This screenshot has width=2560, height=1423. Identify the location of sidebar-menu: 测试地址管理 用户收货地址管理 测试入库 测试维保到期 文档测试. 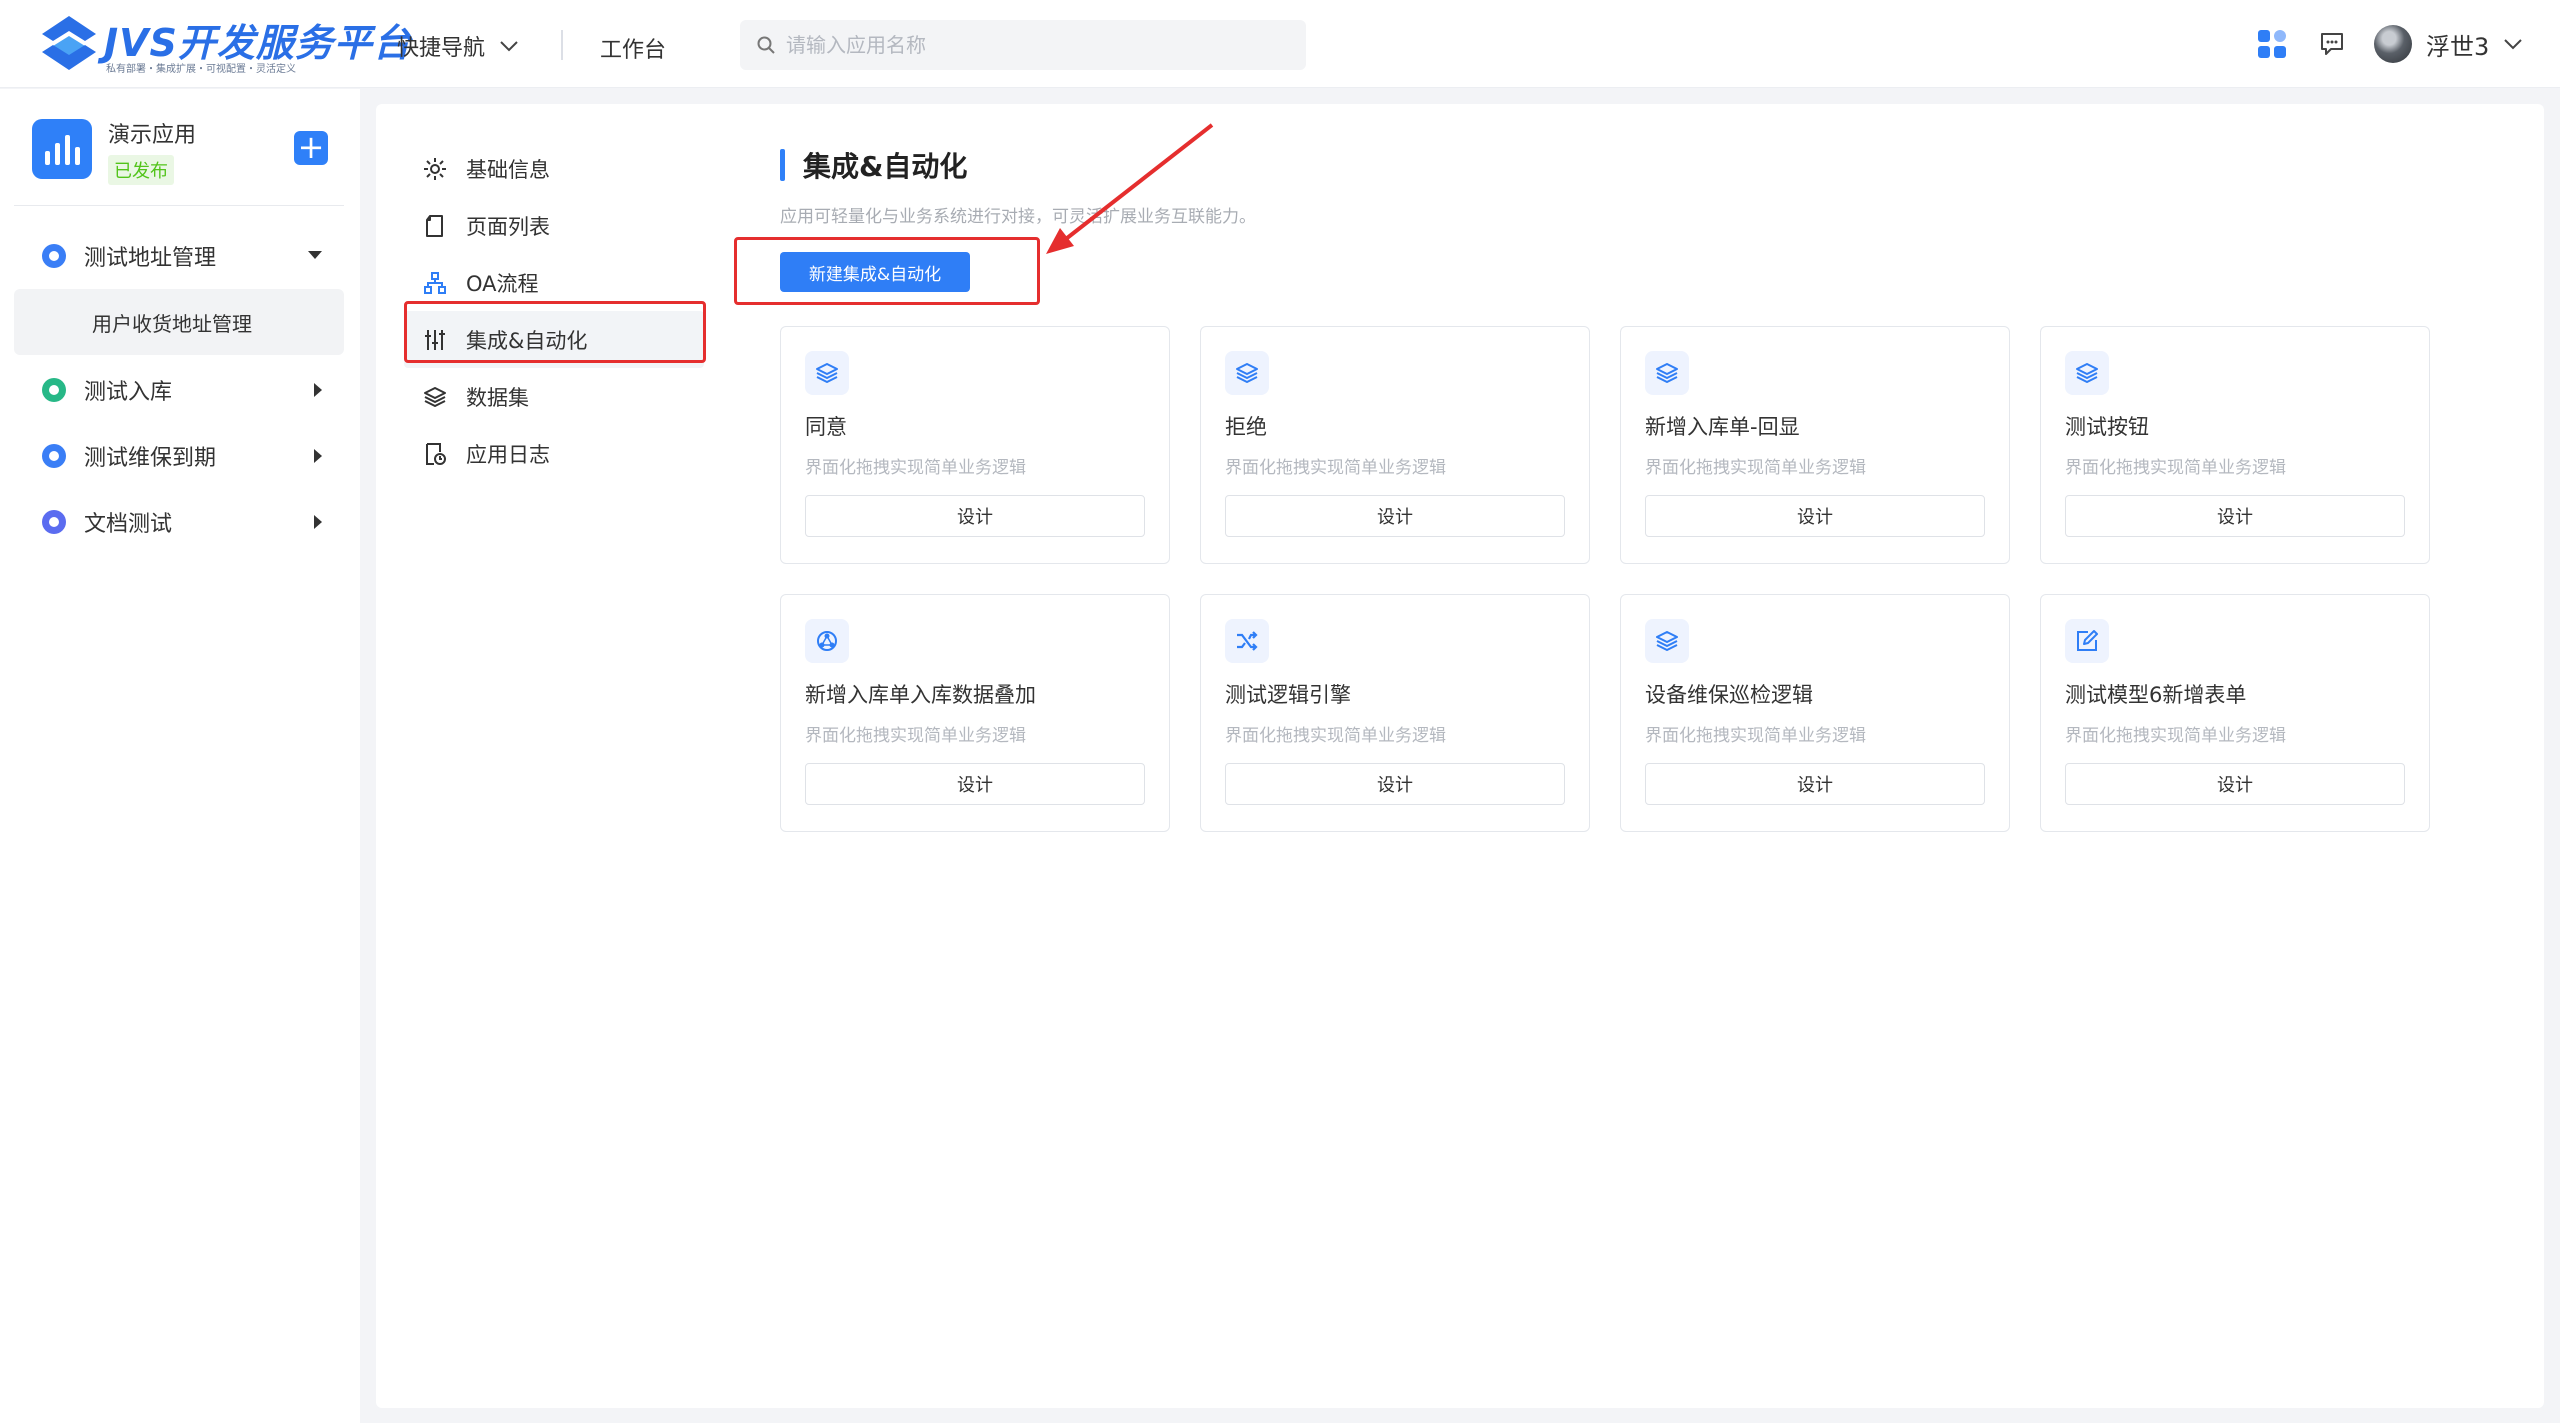
(179, 389).